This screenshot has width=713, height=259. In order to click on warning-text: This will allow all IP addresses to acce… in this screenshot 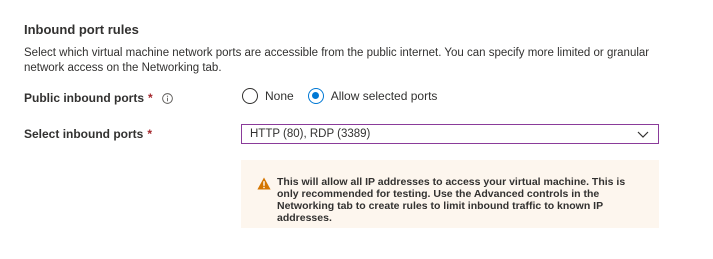, I will do `click(451, 200)`.